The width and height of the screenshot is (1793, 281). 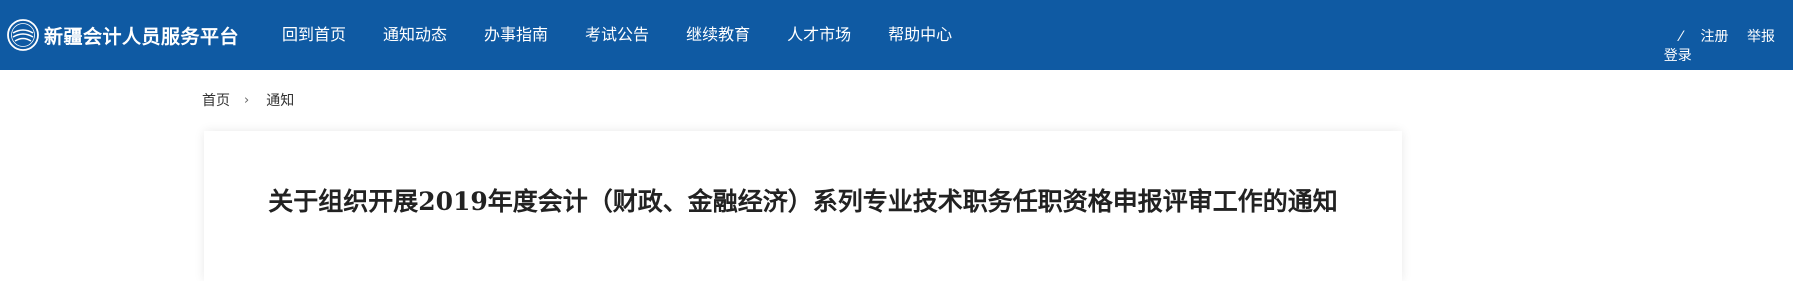 What do you see at coordinates (617, 35) in the screenshot?
I see `nav-item-exams: 考试公告` at bounding box center [617, 35].